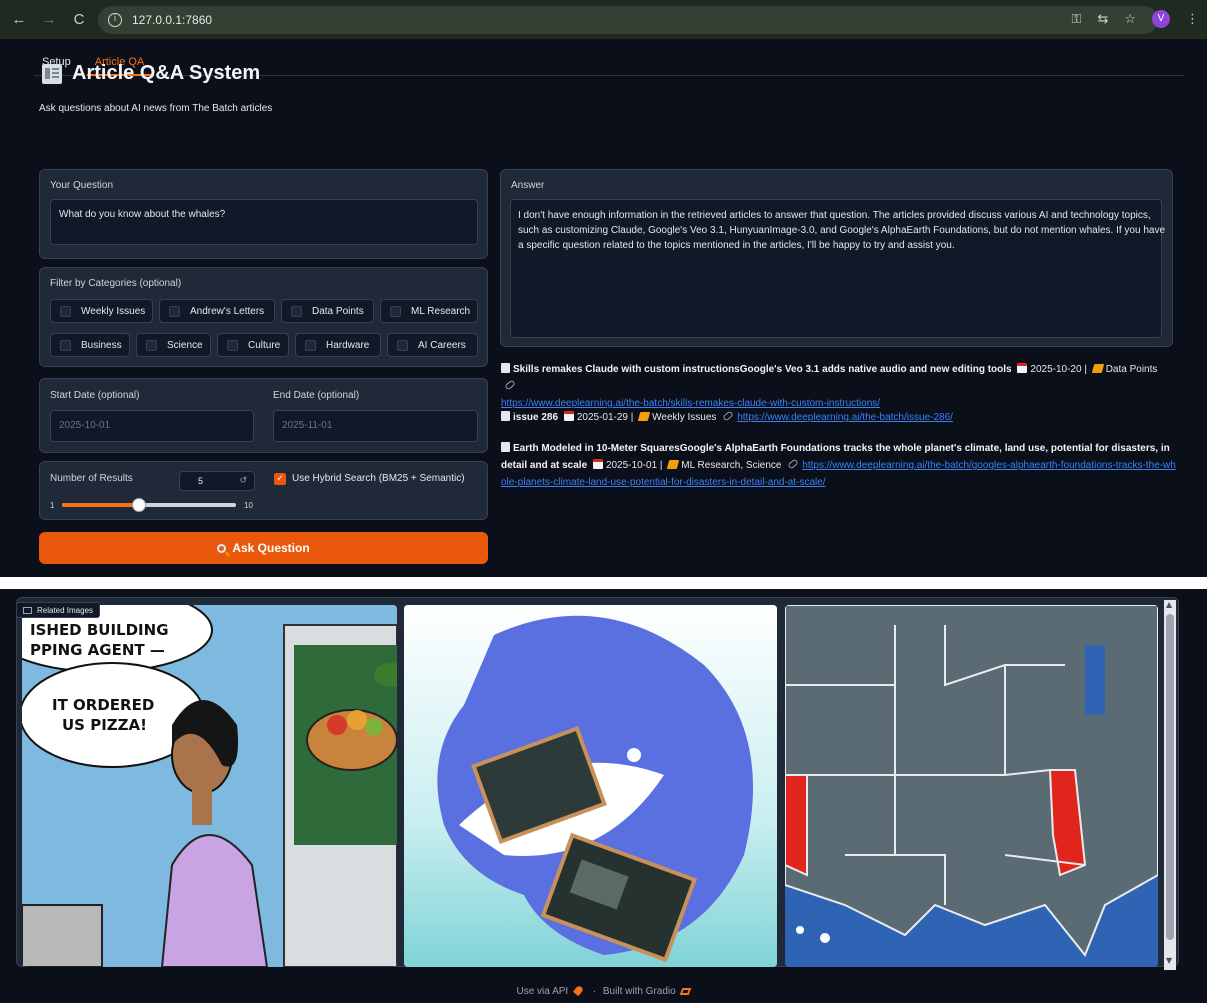 Image resolution: width=1207 pixels, height=1003 pixels. Describe the element at coordinates (173, 345) in the screenshot. I see `category-science: Science` at that location.